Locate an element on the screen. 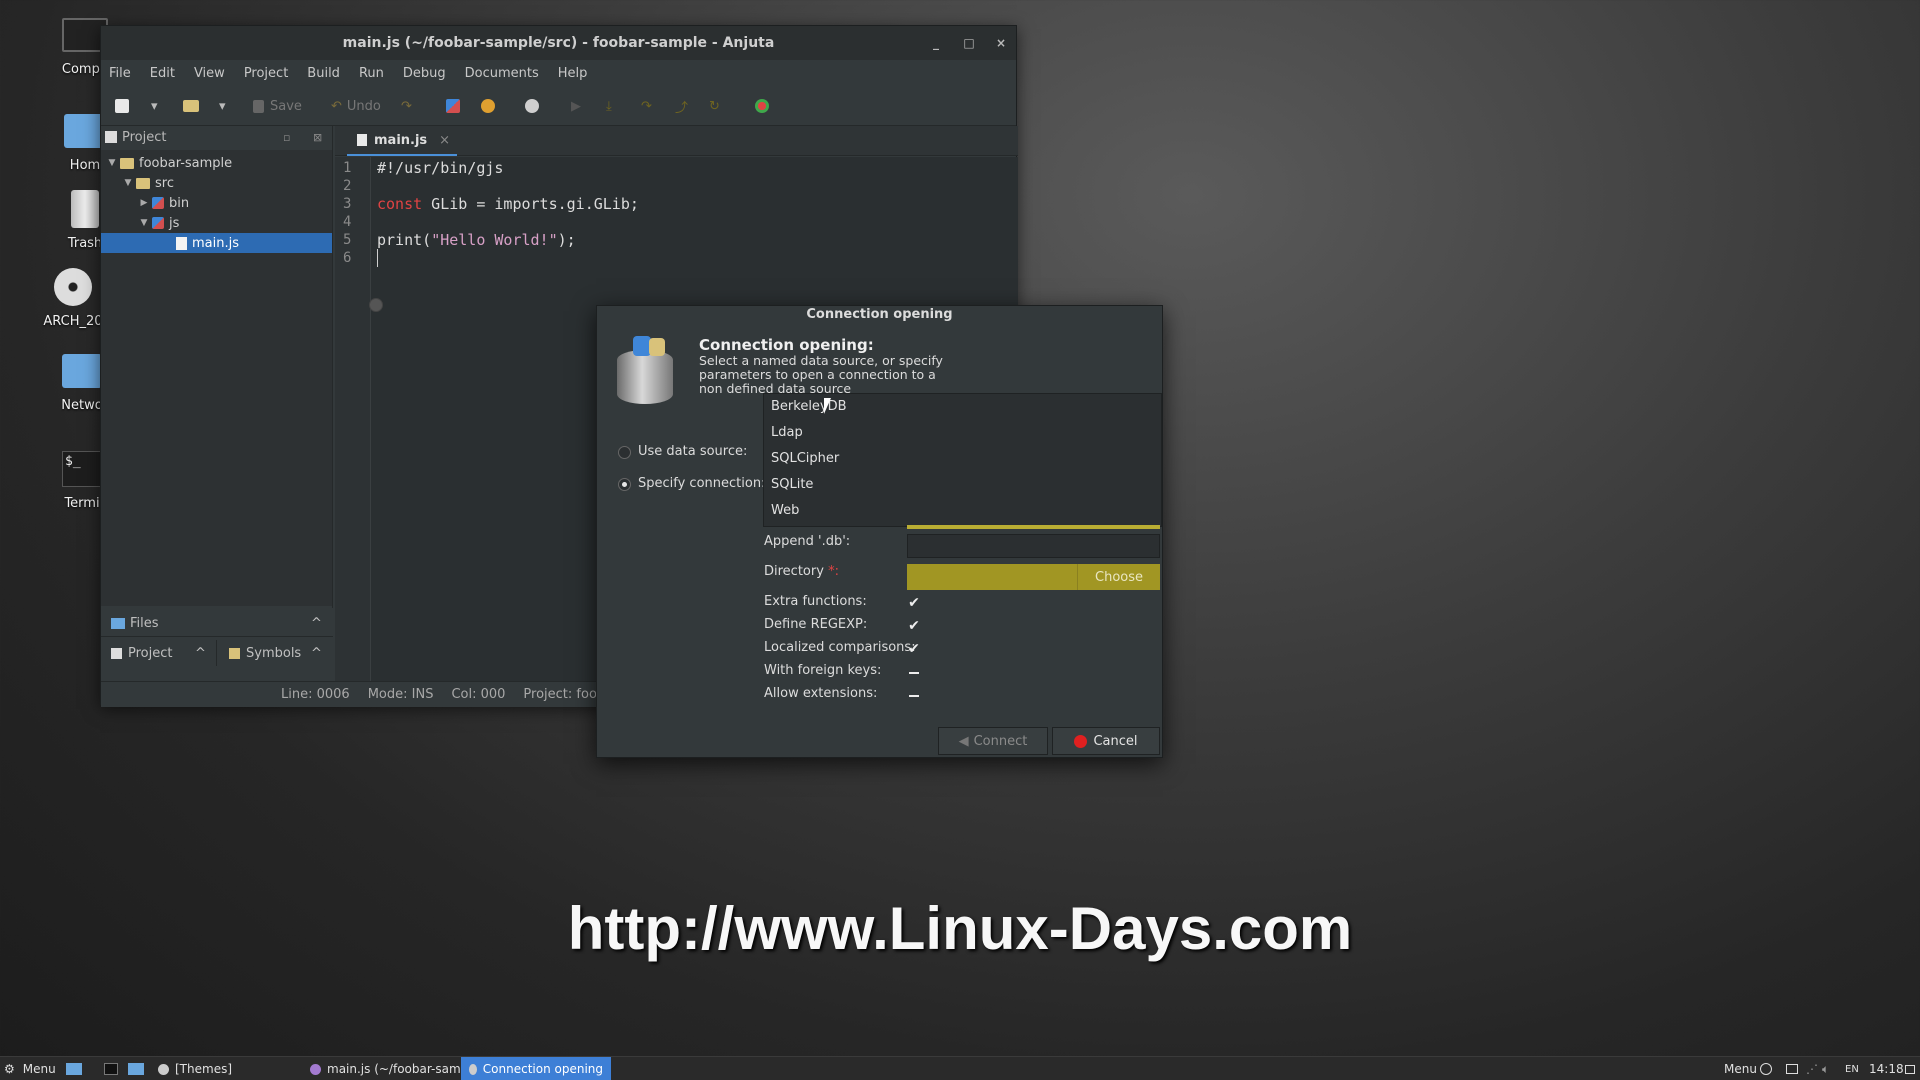 This screenshot has height=1080, width=1920. run-button: ▶ is located at coordinates (576, 106).